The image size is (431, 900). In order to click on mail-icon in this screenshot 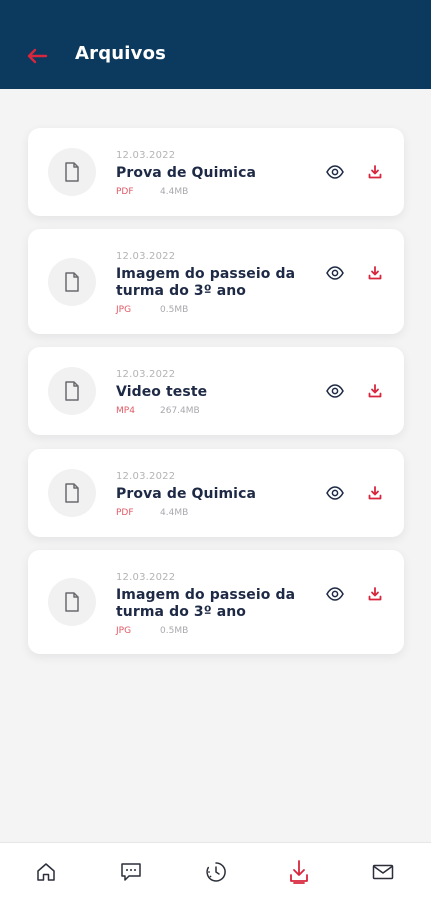, I will do `click(383, 872)`.